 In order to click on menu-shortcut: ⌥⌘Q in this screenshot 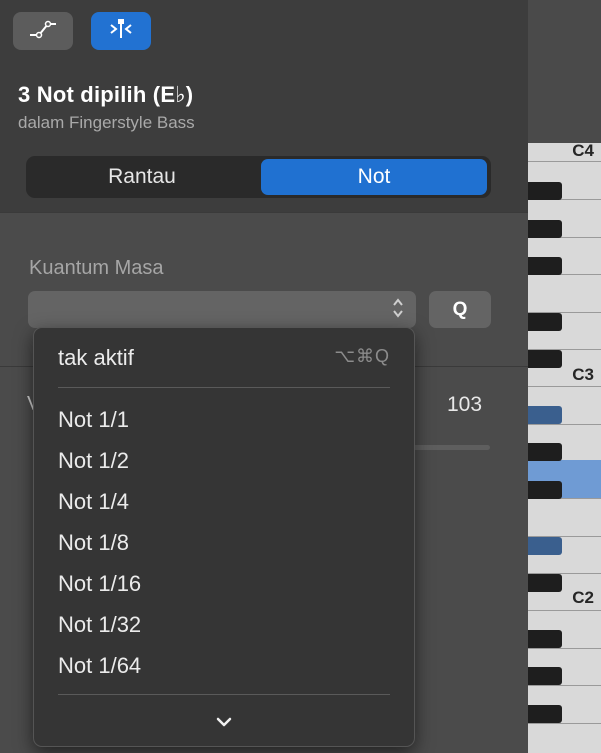, I will do `click(362, 356)`.